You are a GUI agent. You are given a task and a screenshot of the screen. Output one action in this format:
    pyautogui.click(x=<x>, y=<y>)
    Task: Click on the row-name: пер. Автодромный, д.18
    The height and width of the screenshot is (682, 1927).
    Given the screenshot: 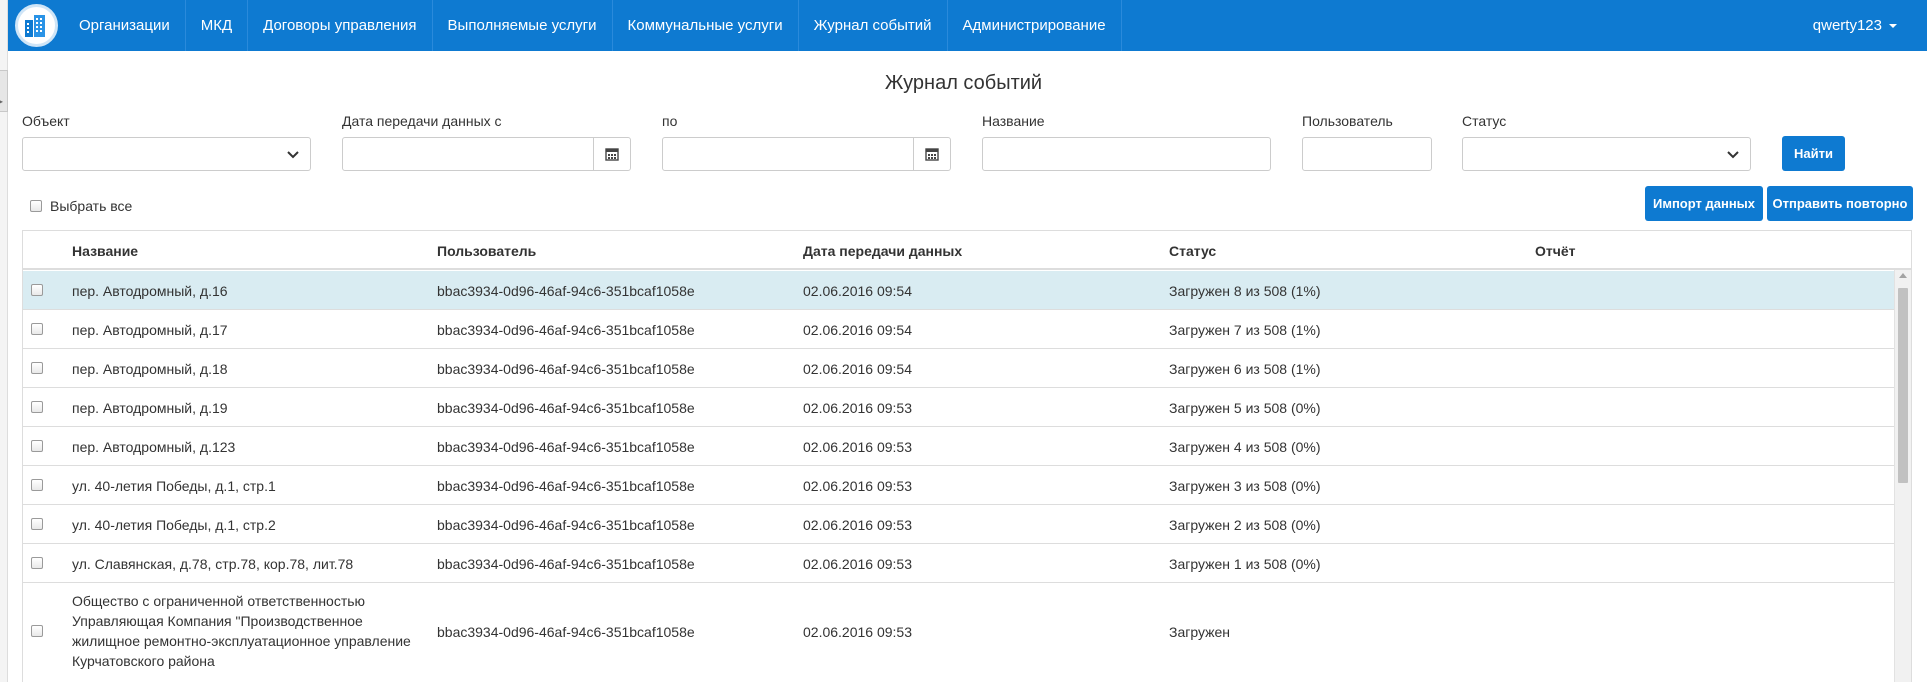 What is the action you would take?
    pyautogui.click(x=150, y=369)
    